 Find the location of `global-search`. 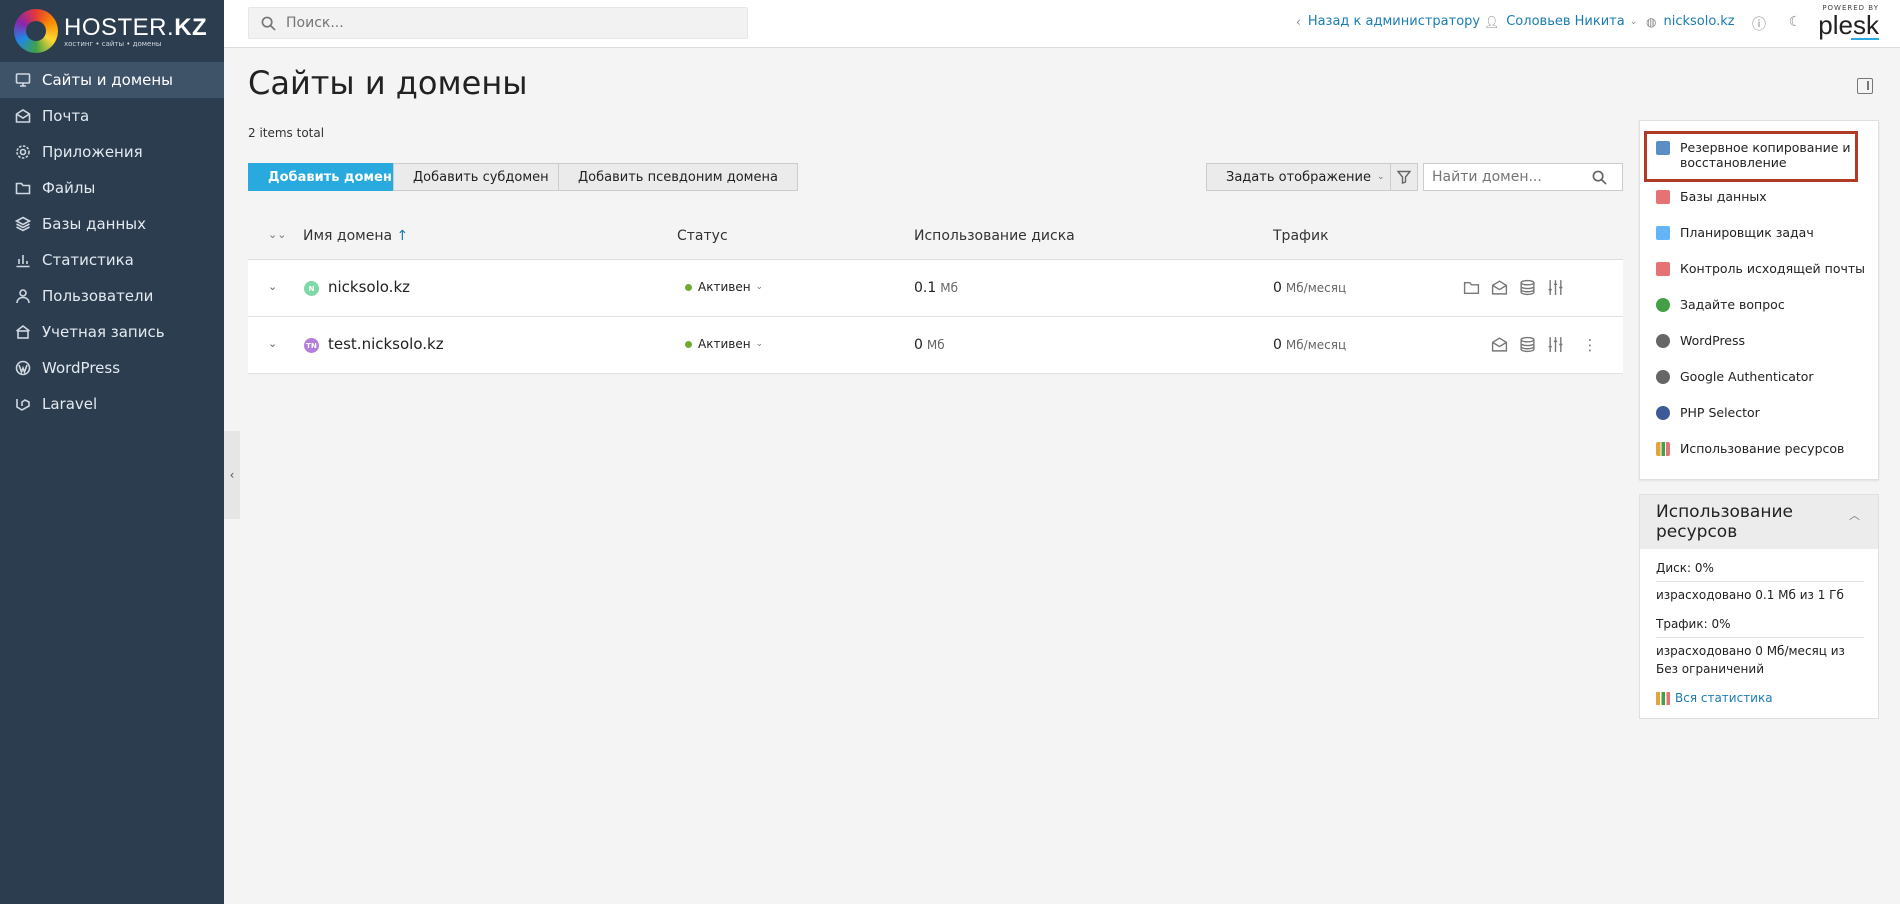

global-search is located at coordinates (498, 23).